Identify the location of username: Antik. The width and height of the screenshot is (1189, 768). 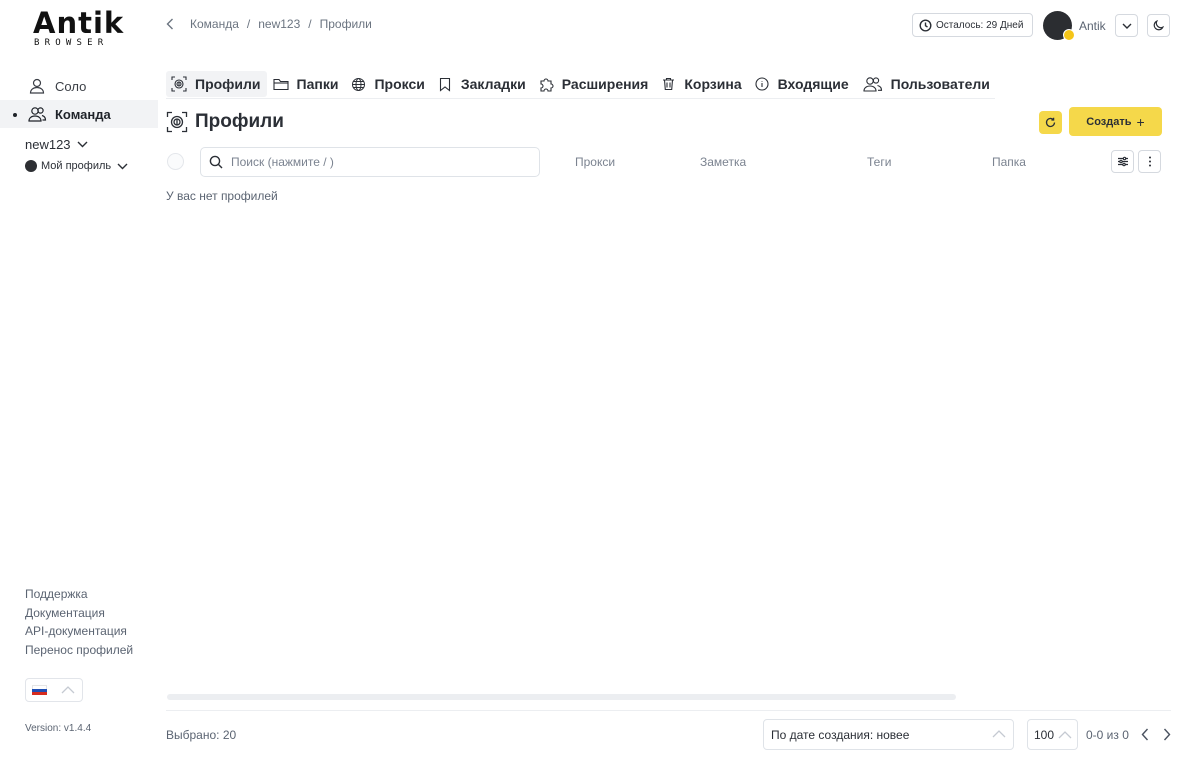
(1092, 25).